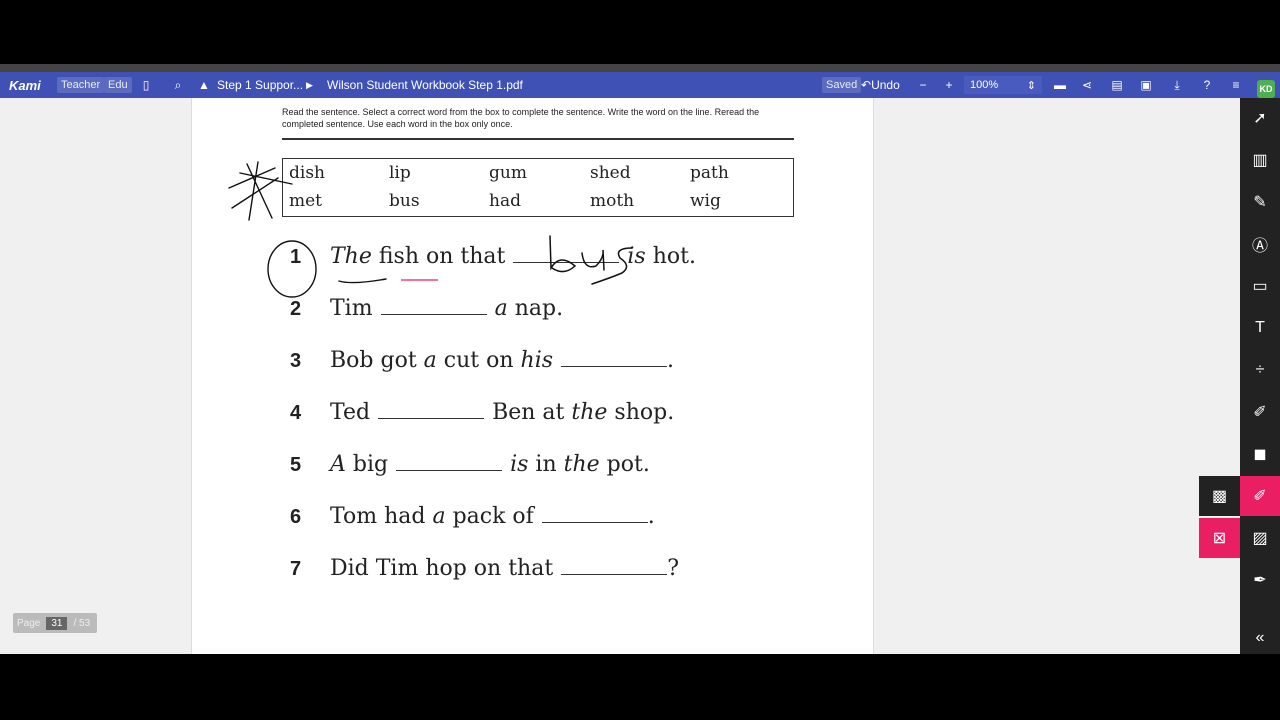 The image size is (1280, 720). Describe the element at coordinates (118, 85) in the screenshot. I see `edu-badge: Edu` at that location.